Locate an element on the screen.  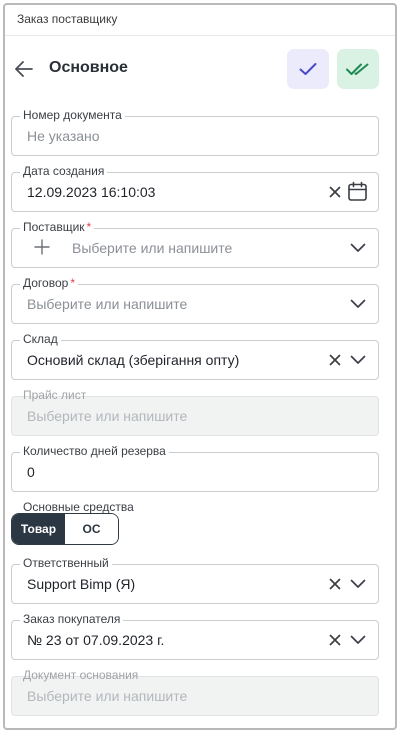
base-document-placeholder: Выберите или напишите is located at coordinates (107, 696).